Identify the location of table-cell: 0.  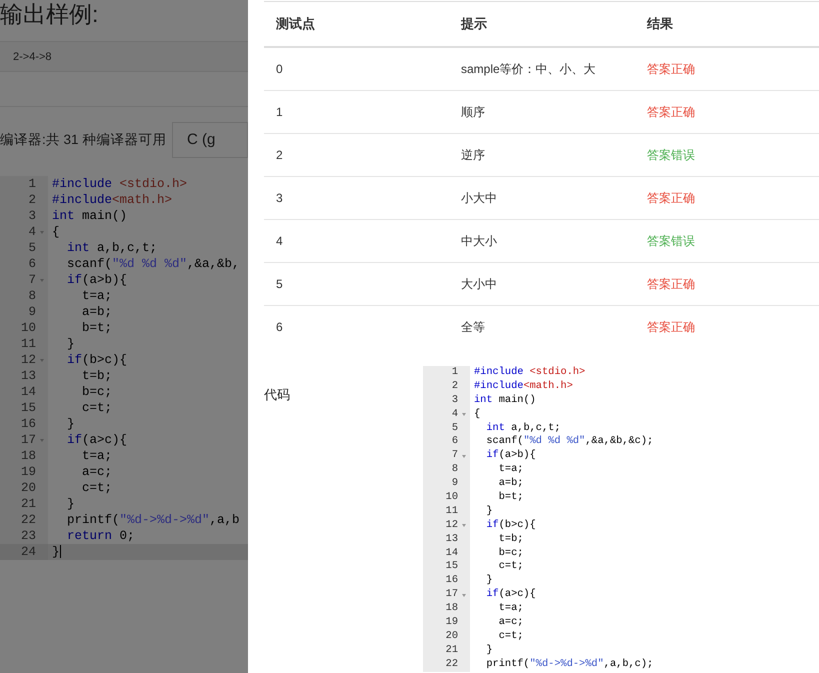
(356, 68).